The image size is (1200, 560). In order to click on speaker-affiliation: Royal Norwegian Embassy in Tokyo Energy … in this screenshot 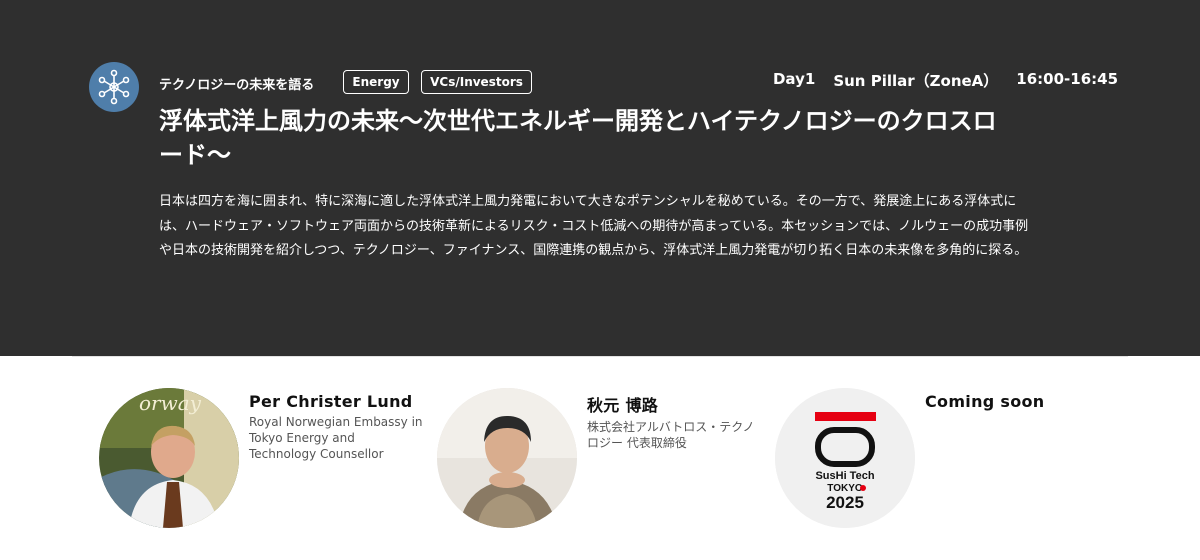, I will do `click(336, 438)`.